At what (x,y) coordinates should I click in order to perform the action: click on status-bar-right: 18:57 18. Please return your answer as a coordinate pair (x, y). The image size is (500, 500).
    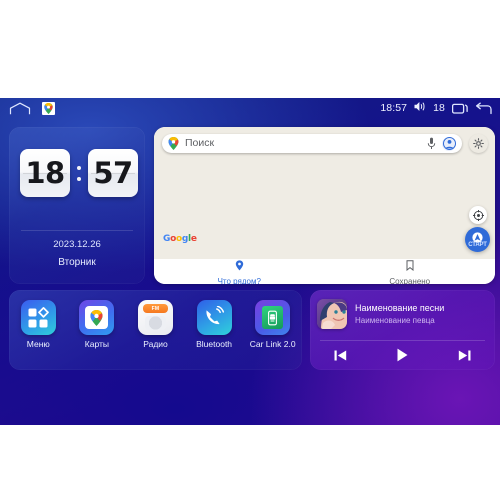
    Looking at the image, I should click on (436, 108).